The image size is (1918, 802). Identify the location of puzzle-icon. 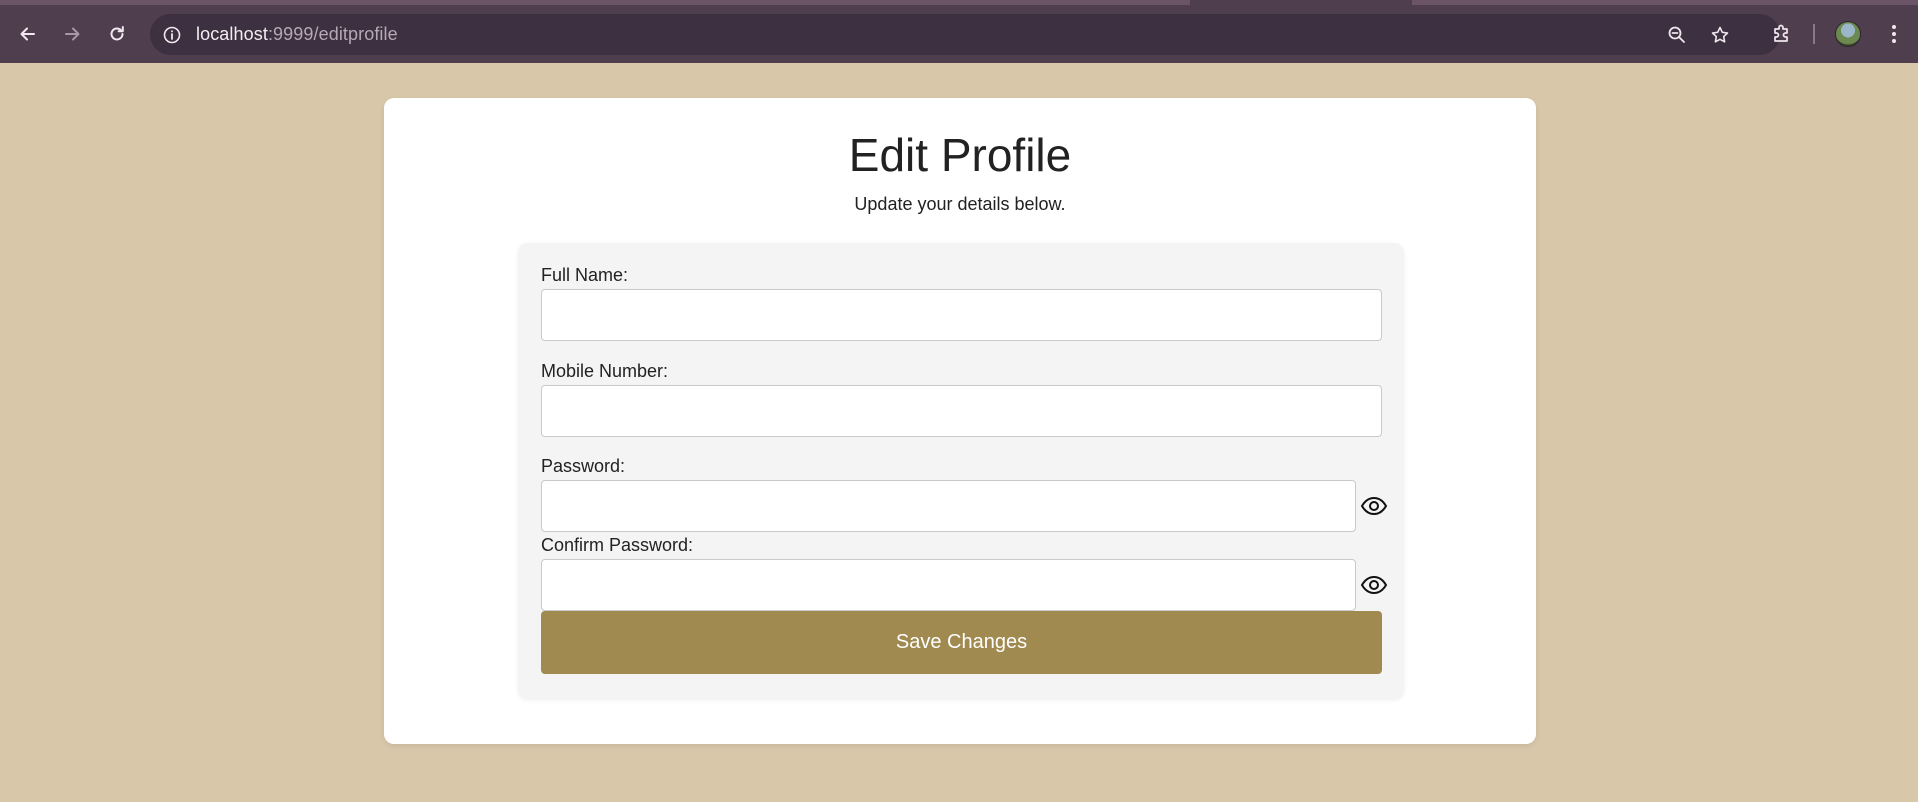
(1781, 33).